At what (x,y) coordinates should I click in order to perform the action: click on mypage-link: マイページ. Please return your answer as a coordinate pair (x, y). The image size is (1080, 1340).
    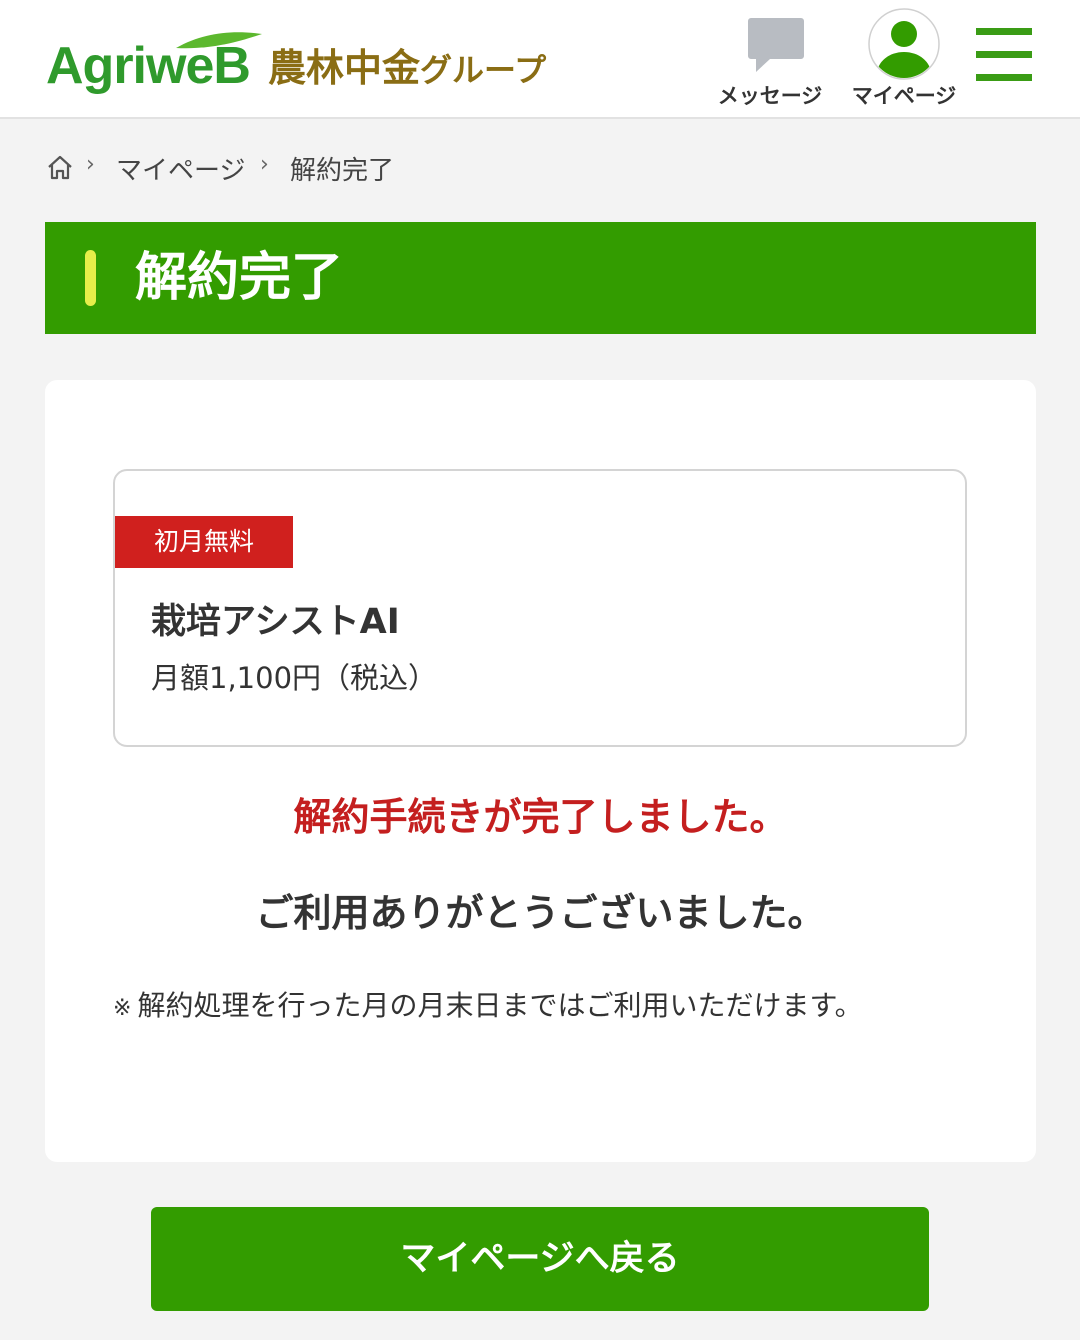
    Looking at the image, I should click on (904, 56).